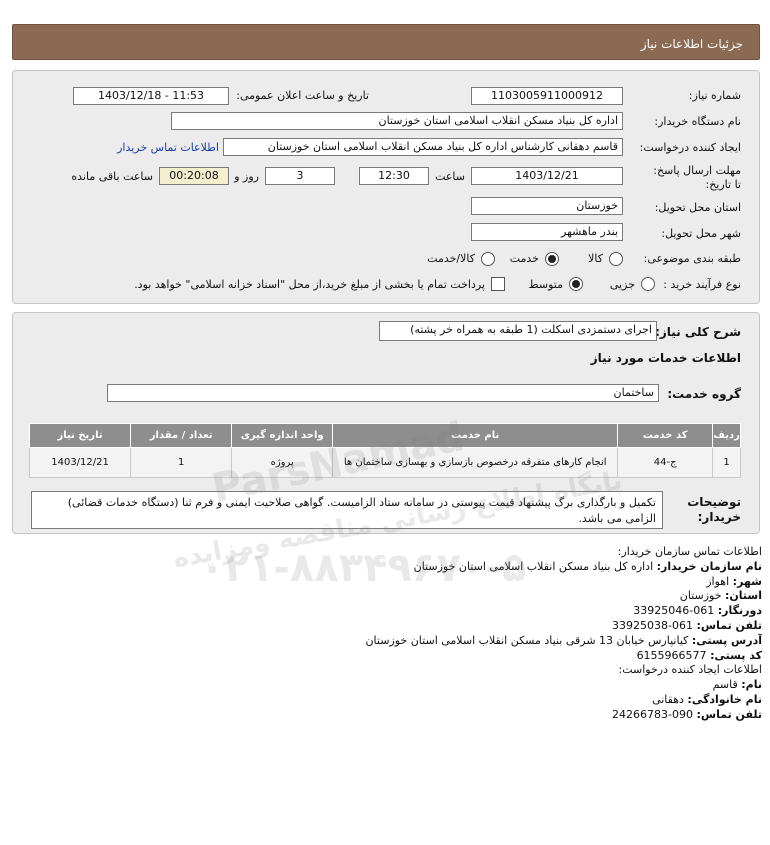 The image size is (770, 845). What do you see at coordinates (300, 176) in the screenshot?
I see `days-remaining-field: 3` at bounding box center [300, 176].